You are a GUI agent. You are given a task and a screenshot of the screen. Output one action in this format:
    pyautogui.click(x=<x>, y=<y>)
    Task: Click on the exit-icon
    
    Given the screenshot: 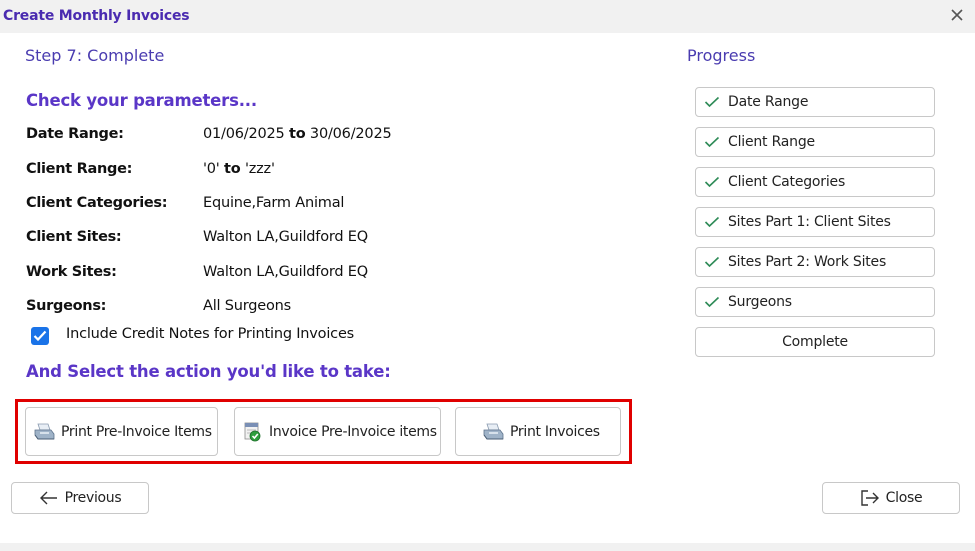 What is the action you would take?
    pyautogui.click(x=869, y=498)
    